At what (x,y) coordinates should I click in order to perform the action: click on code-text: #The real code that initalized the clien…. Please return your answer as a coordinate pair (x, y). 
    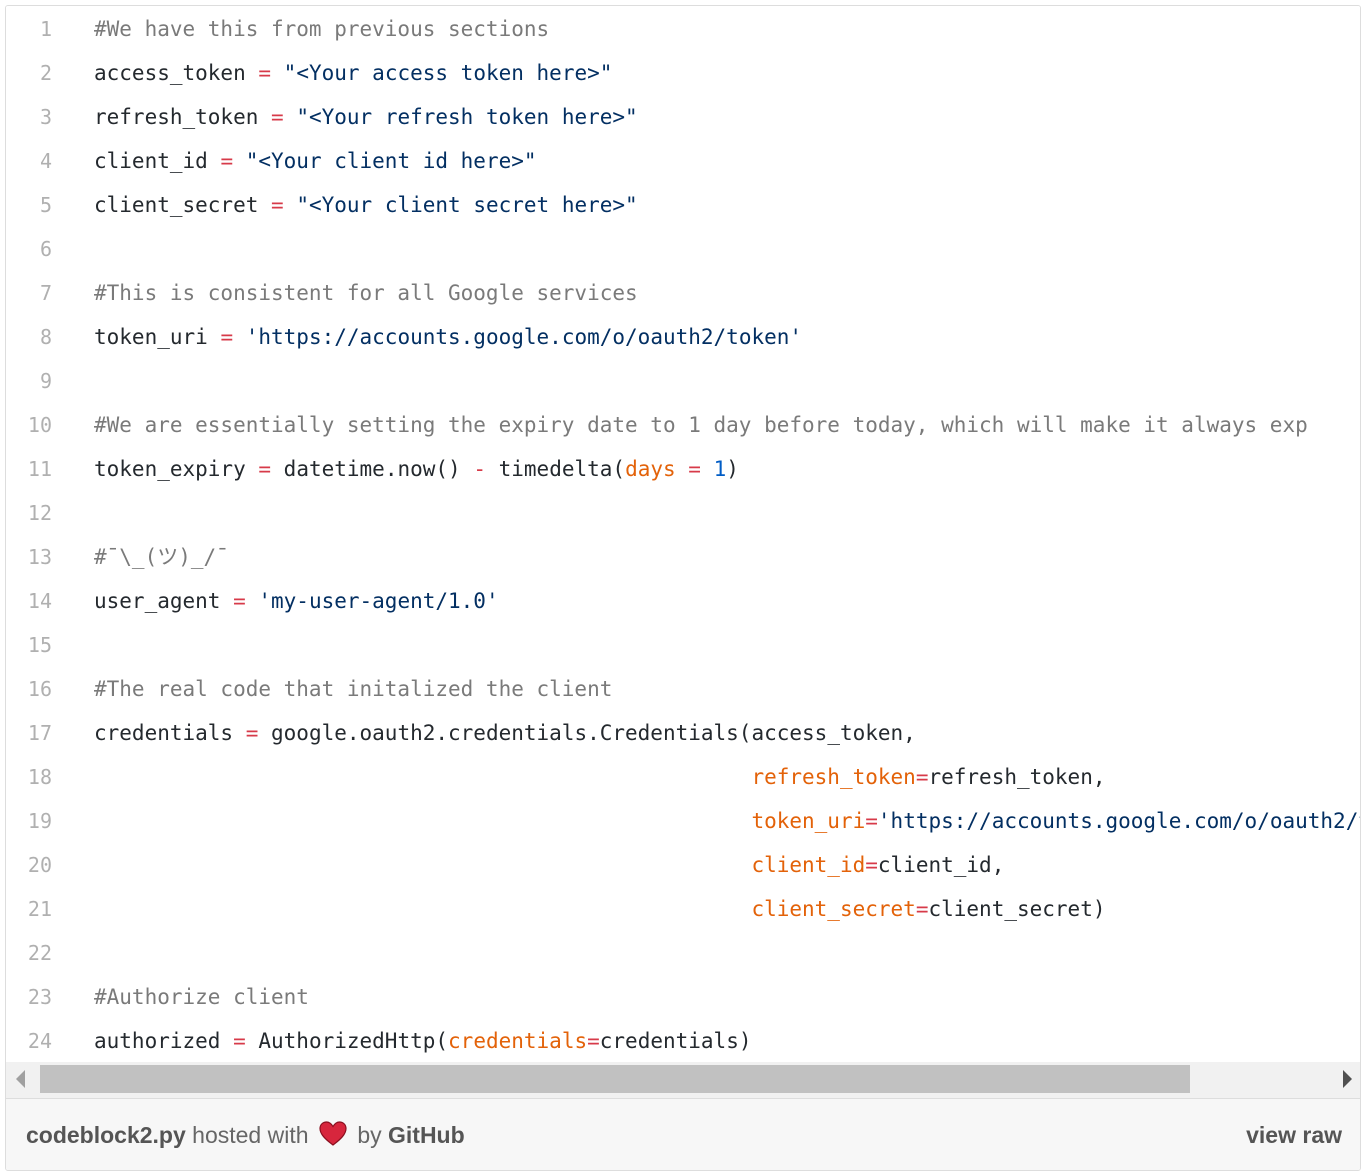
    Looking at the image, I should click on (353, 689).